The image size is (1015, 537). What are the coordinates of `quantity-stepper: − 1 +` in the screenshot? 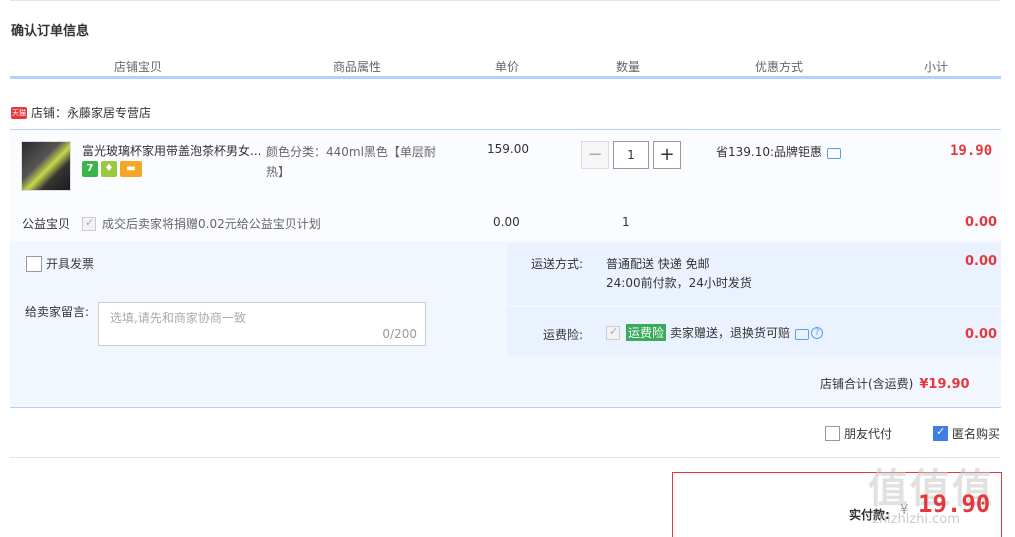 It's located at (631, 155).